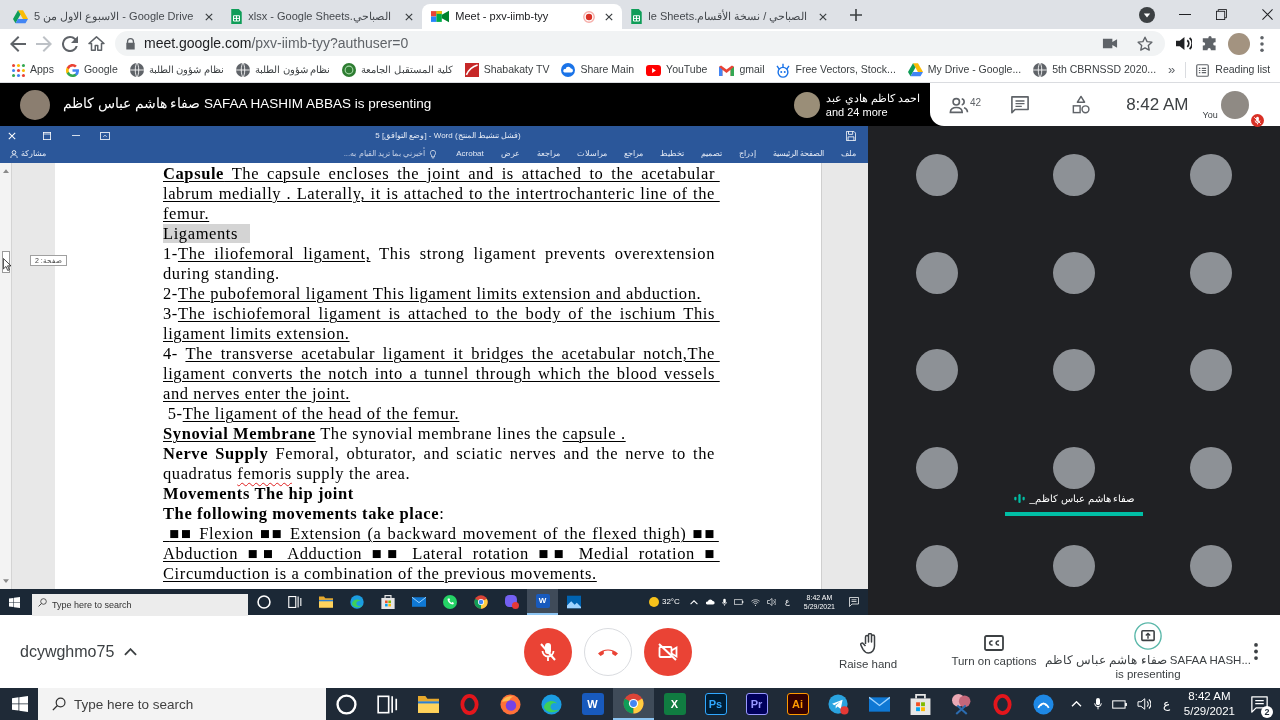 Image resolution: width=1280 pixels, height=720 pixels. I want to click on dropdown-circle-icon, so click(1147, 14).